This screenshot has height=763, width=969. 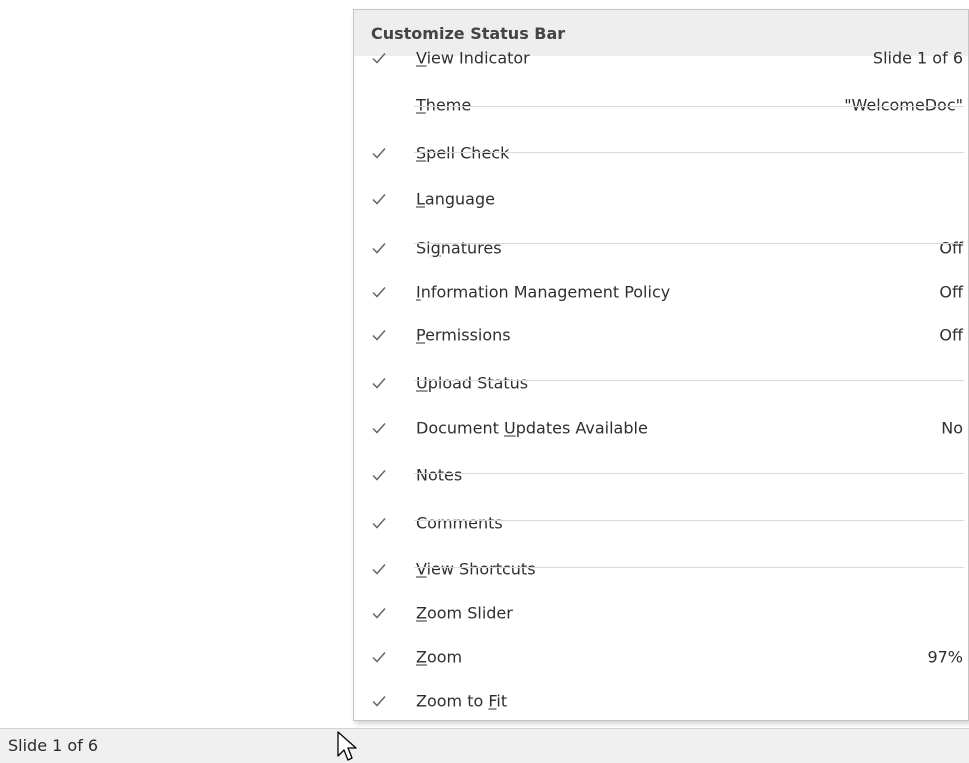 I want to click on menu-item-value: Slide 1 of 6, so click(x=917, y=58).